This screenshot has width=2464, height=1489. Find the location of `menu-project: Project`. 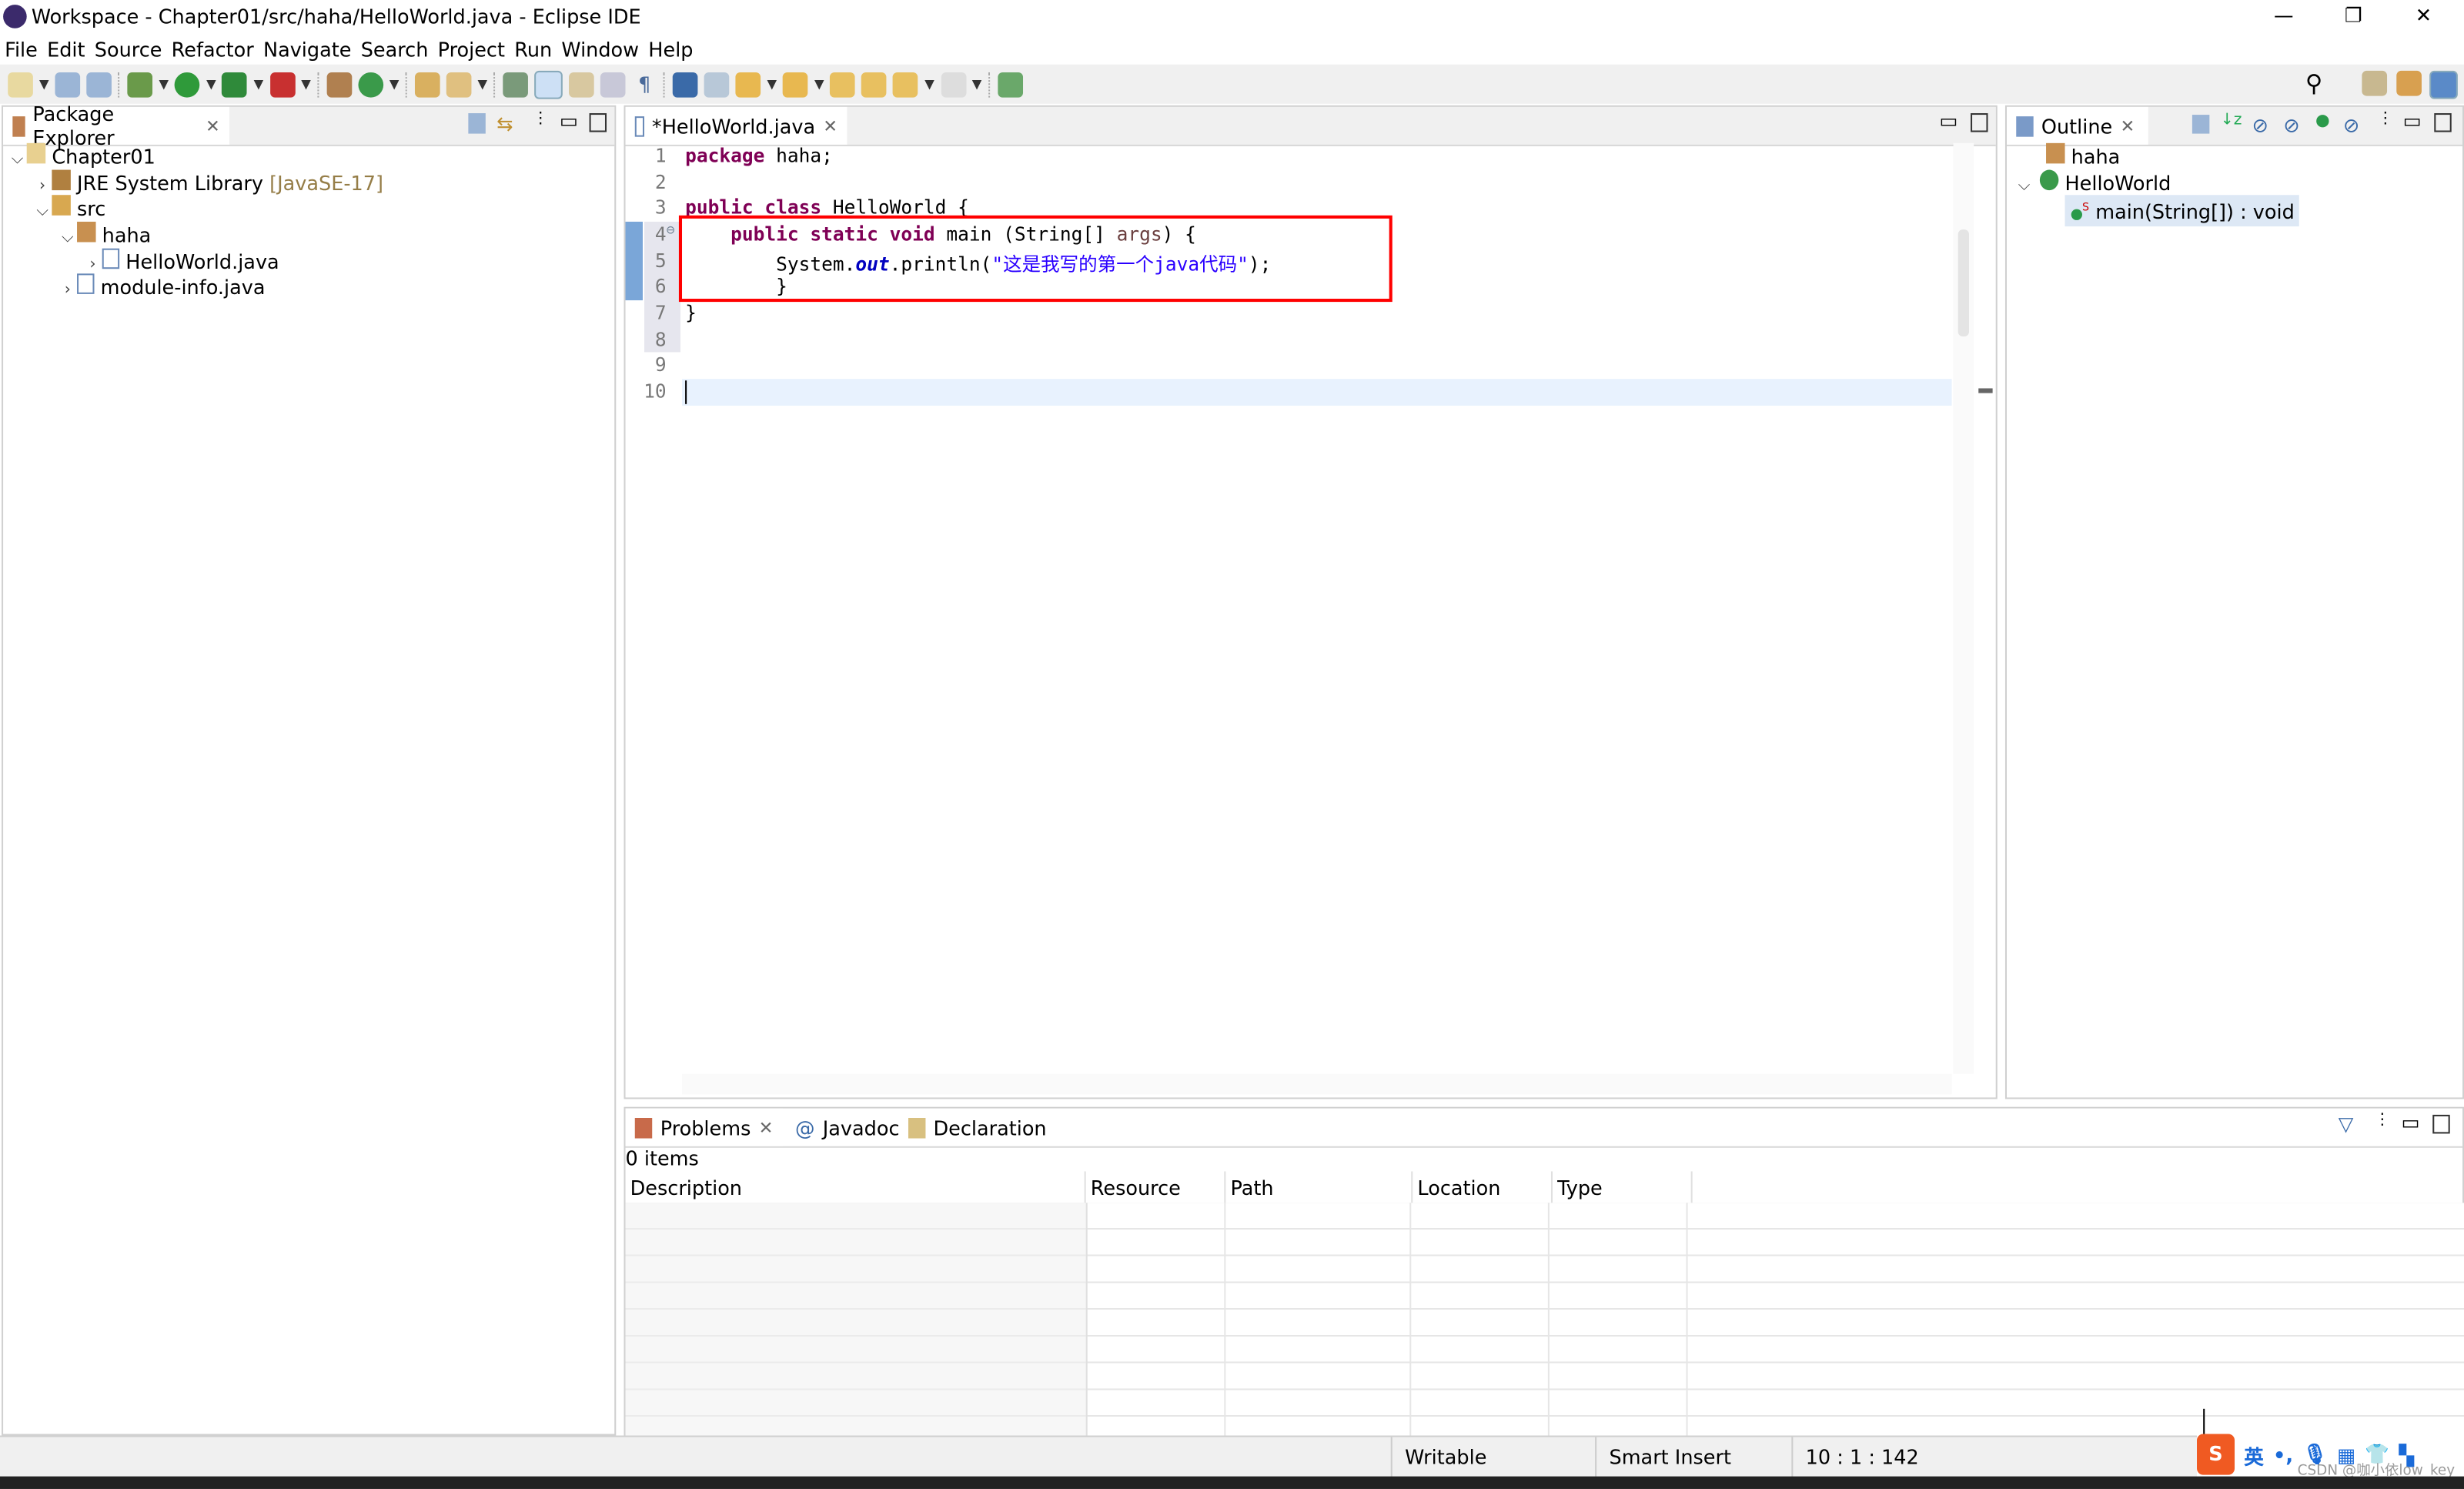

menu-project: Project is located at coordinates (471, 50).